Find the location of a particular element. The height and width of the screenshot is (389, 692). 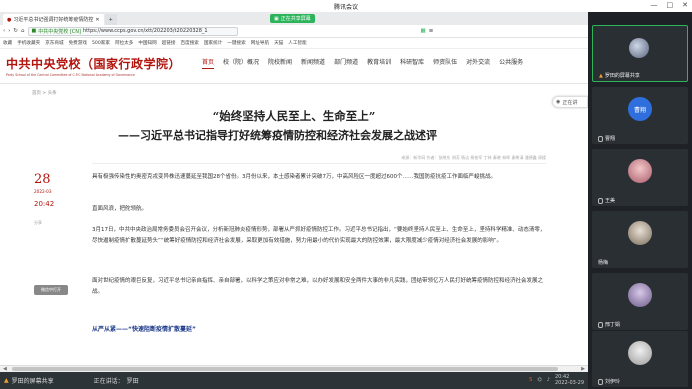

nav-item: 教育培训 is located at coordinates (379, 63).